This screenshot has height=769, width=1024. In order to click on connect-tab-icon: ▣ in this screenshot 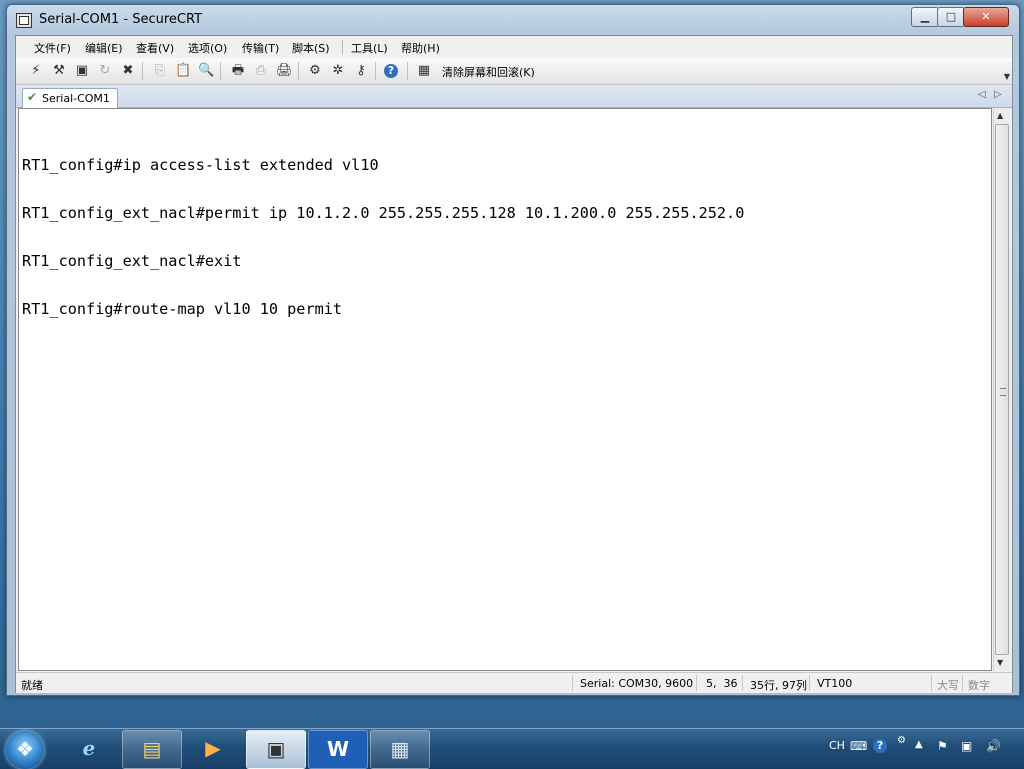, I will do `click(82, 71)`.